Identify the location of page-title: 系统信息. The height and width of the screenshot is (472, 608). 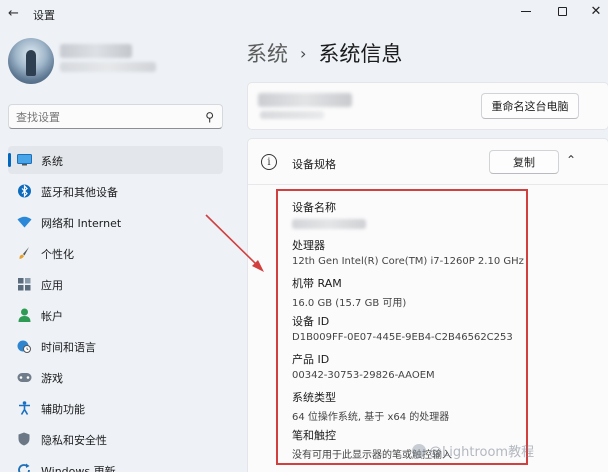
(360, 54).